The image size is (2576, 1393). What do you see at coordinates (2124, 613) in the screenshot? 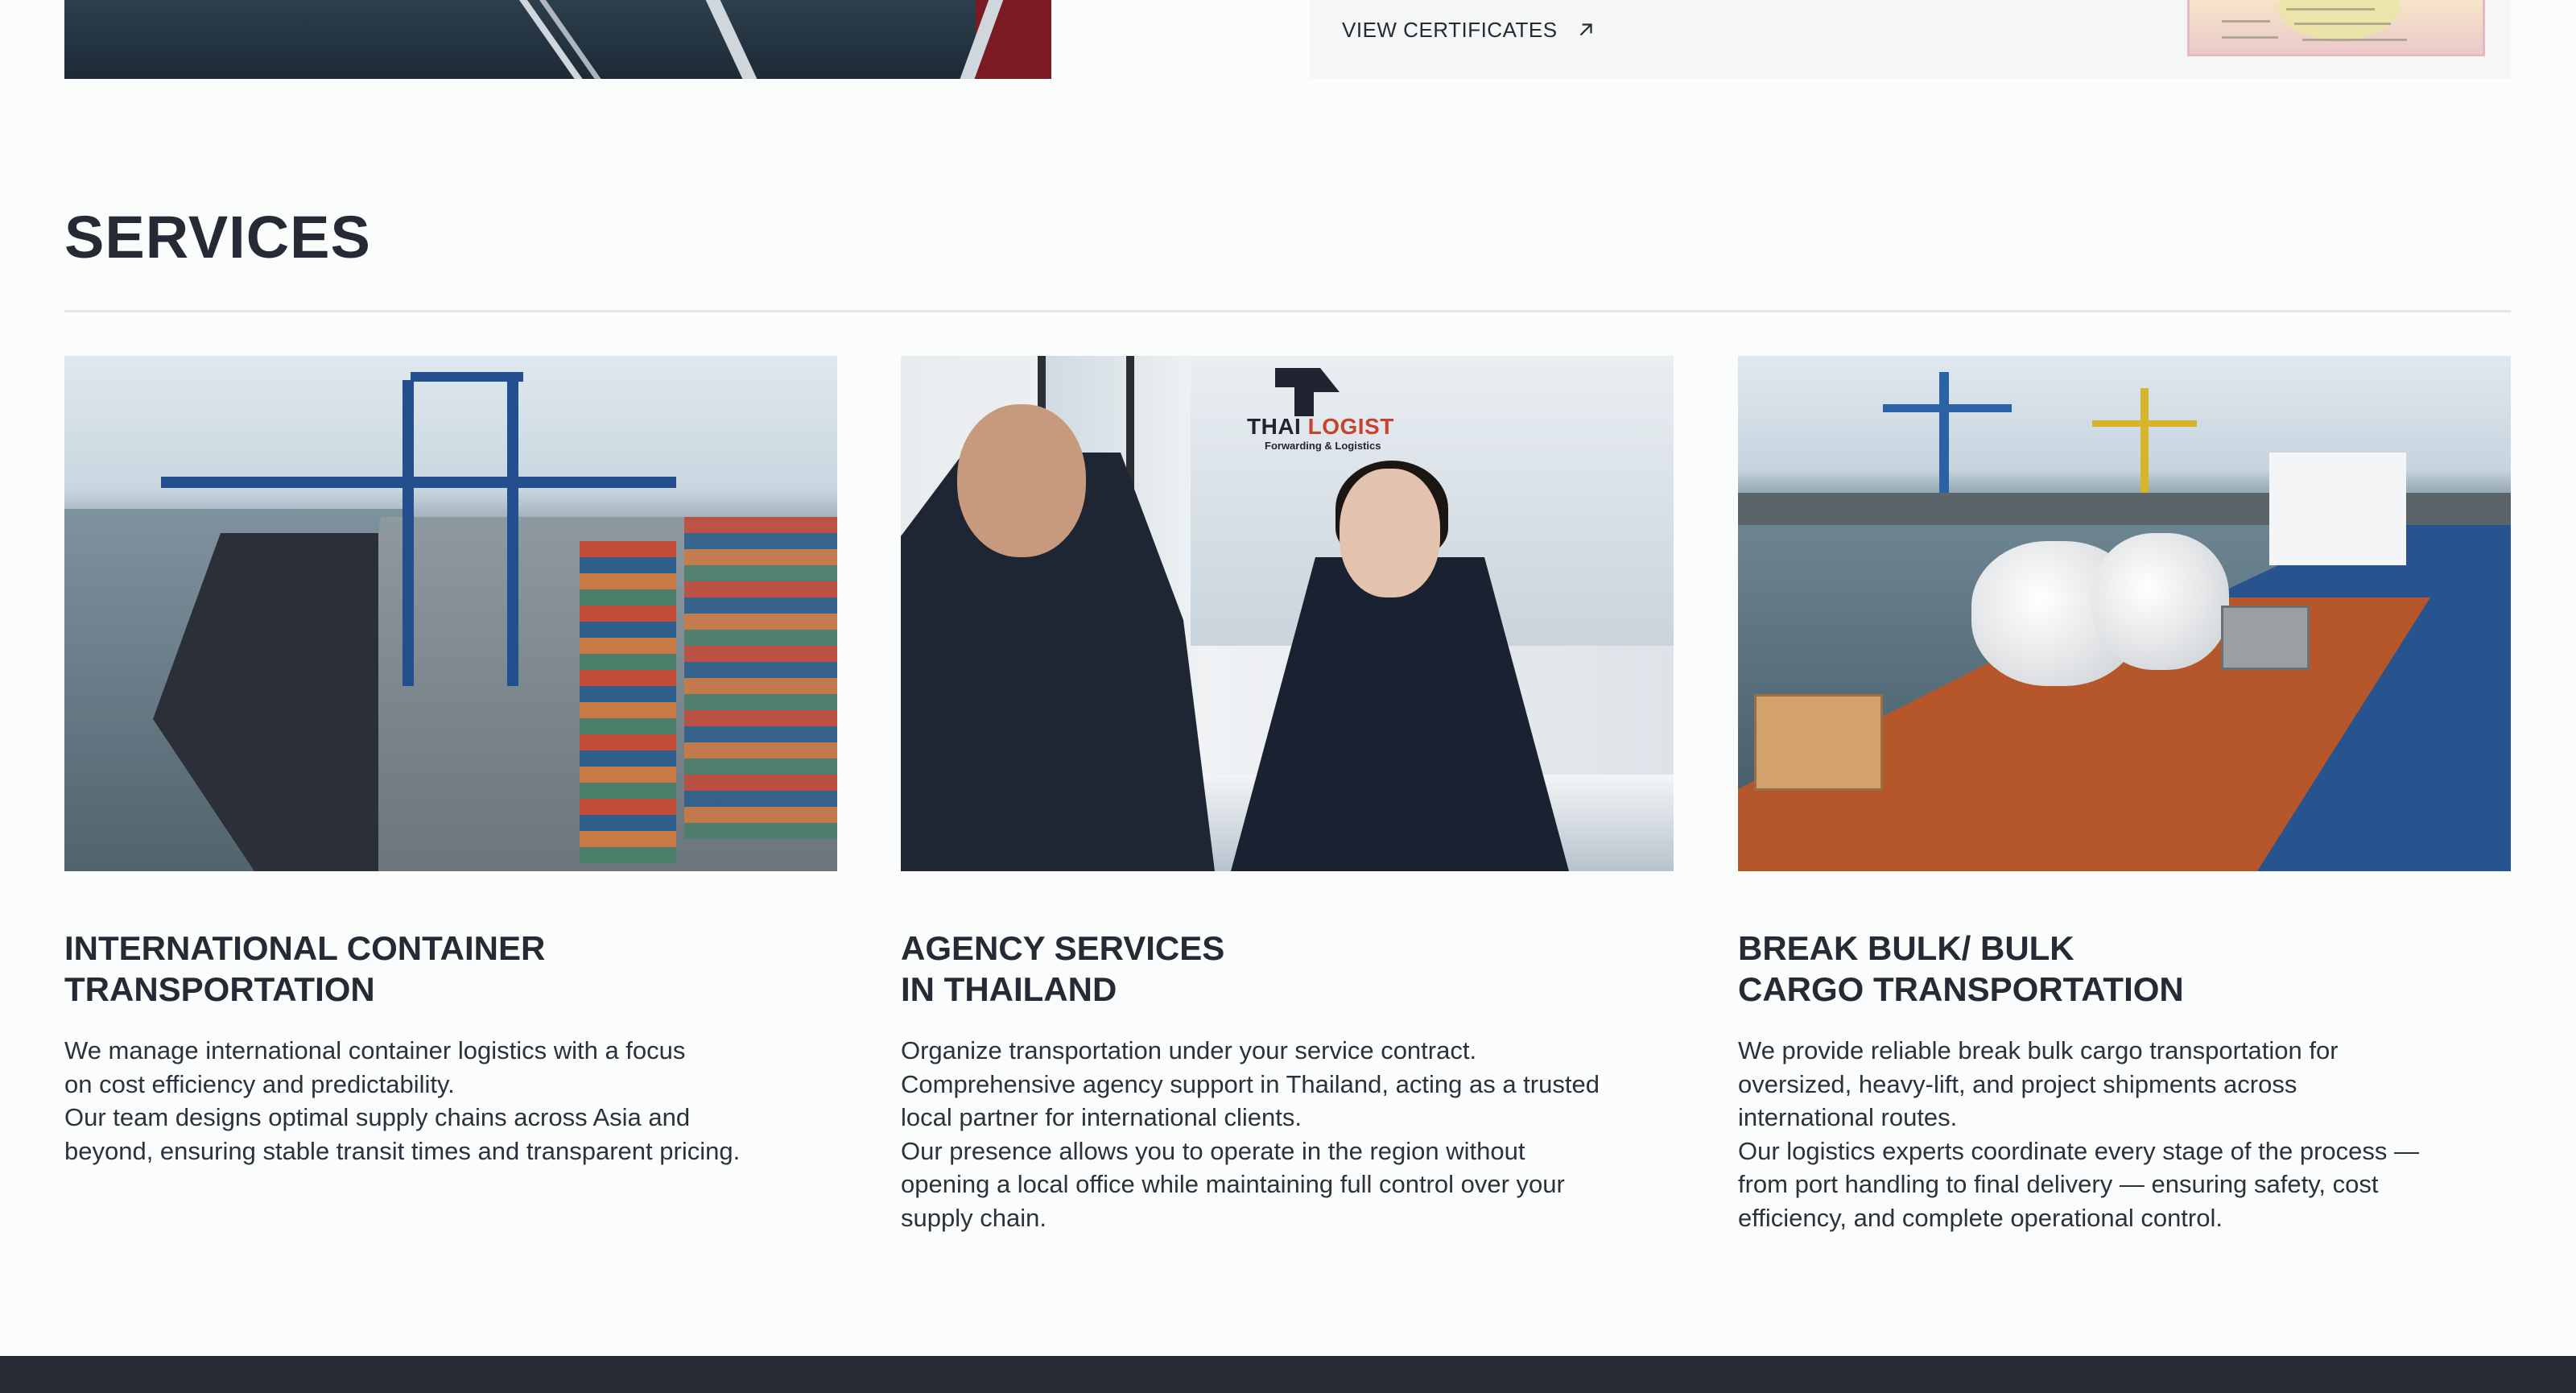
I see `break-bulk-ship-photo` at bounding box center [2124, 613].